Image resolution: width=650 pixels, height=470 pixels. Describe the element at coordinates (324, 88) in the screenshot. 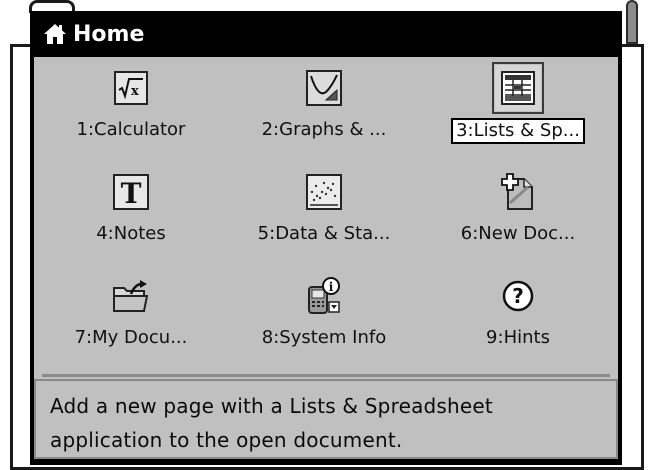

I see `graphs-icon` at that location.